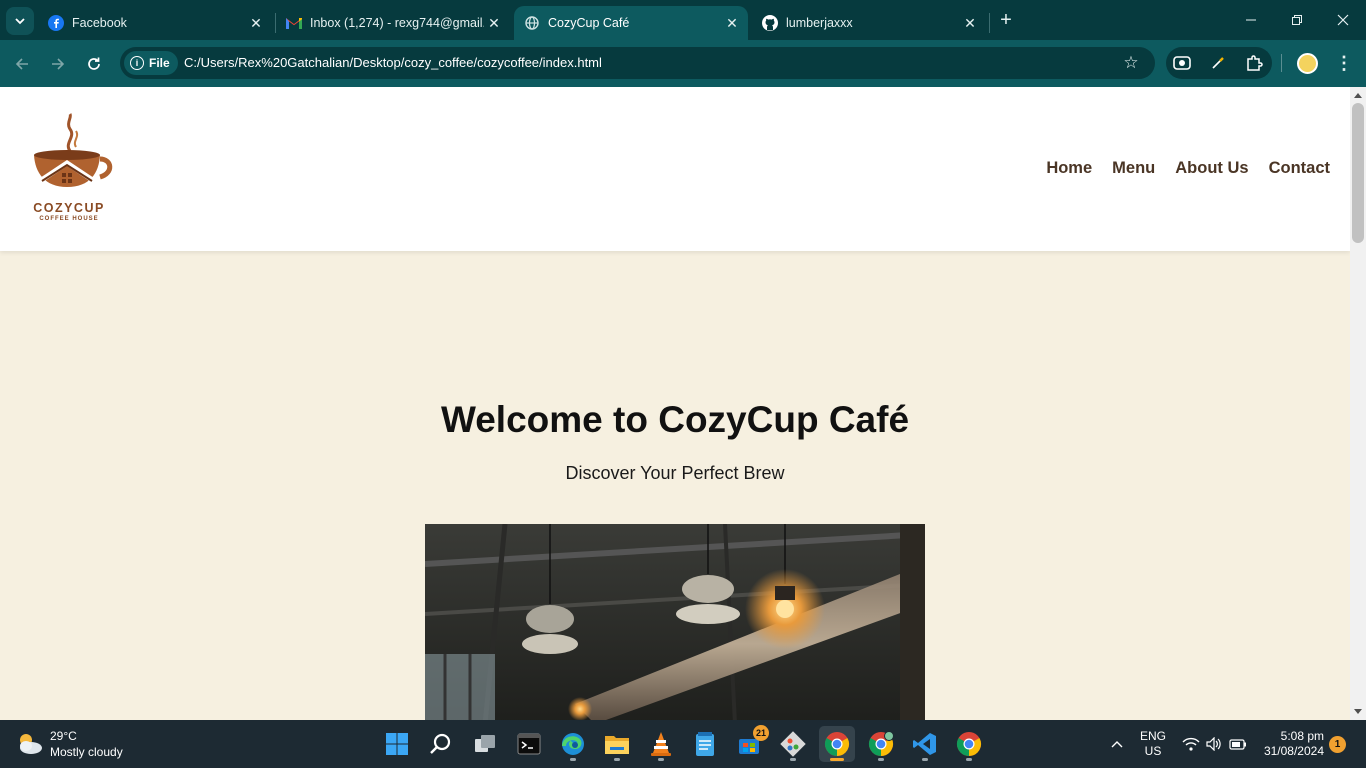 This screenshot has height=768, width=1366. I want to click on taskbar-notepad, so click(705, 744).